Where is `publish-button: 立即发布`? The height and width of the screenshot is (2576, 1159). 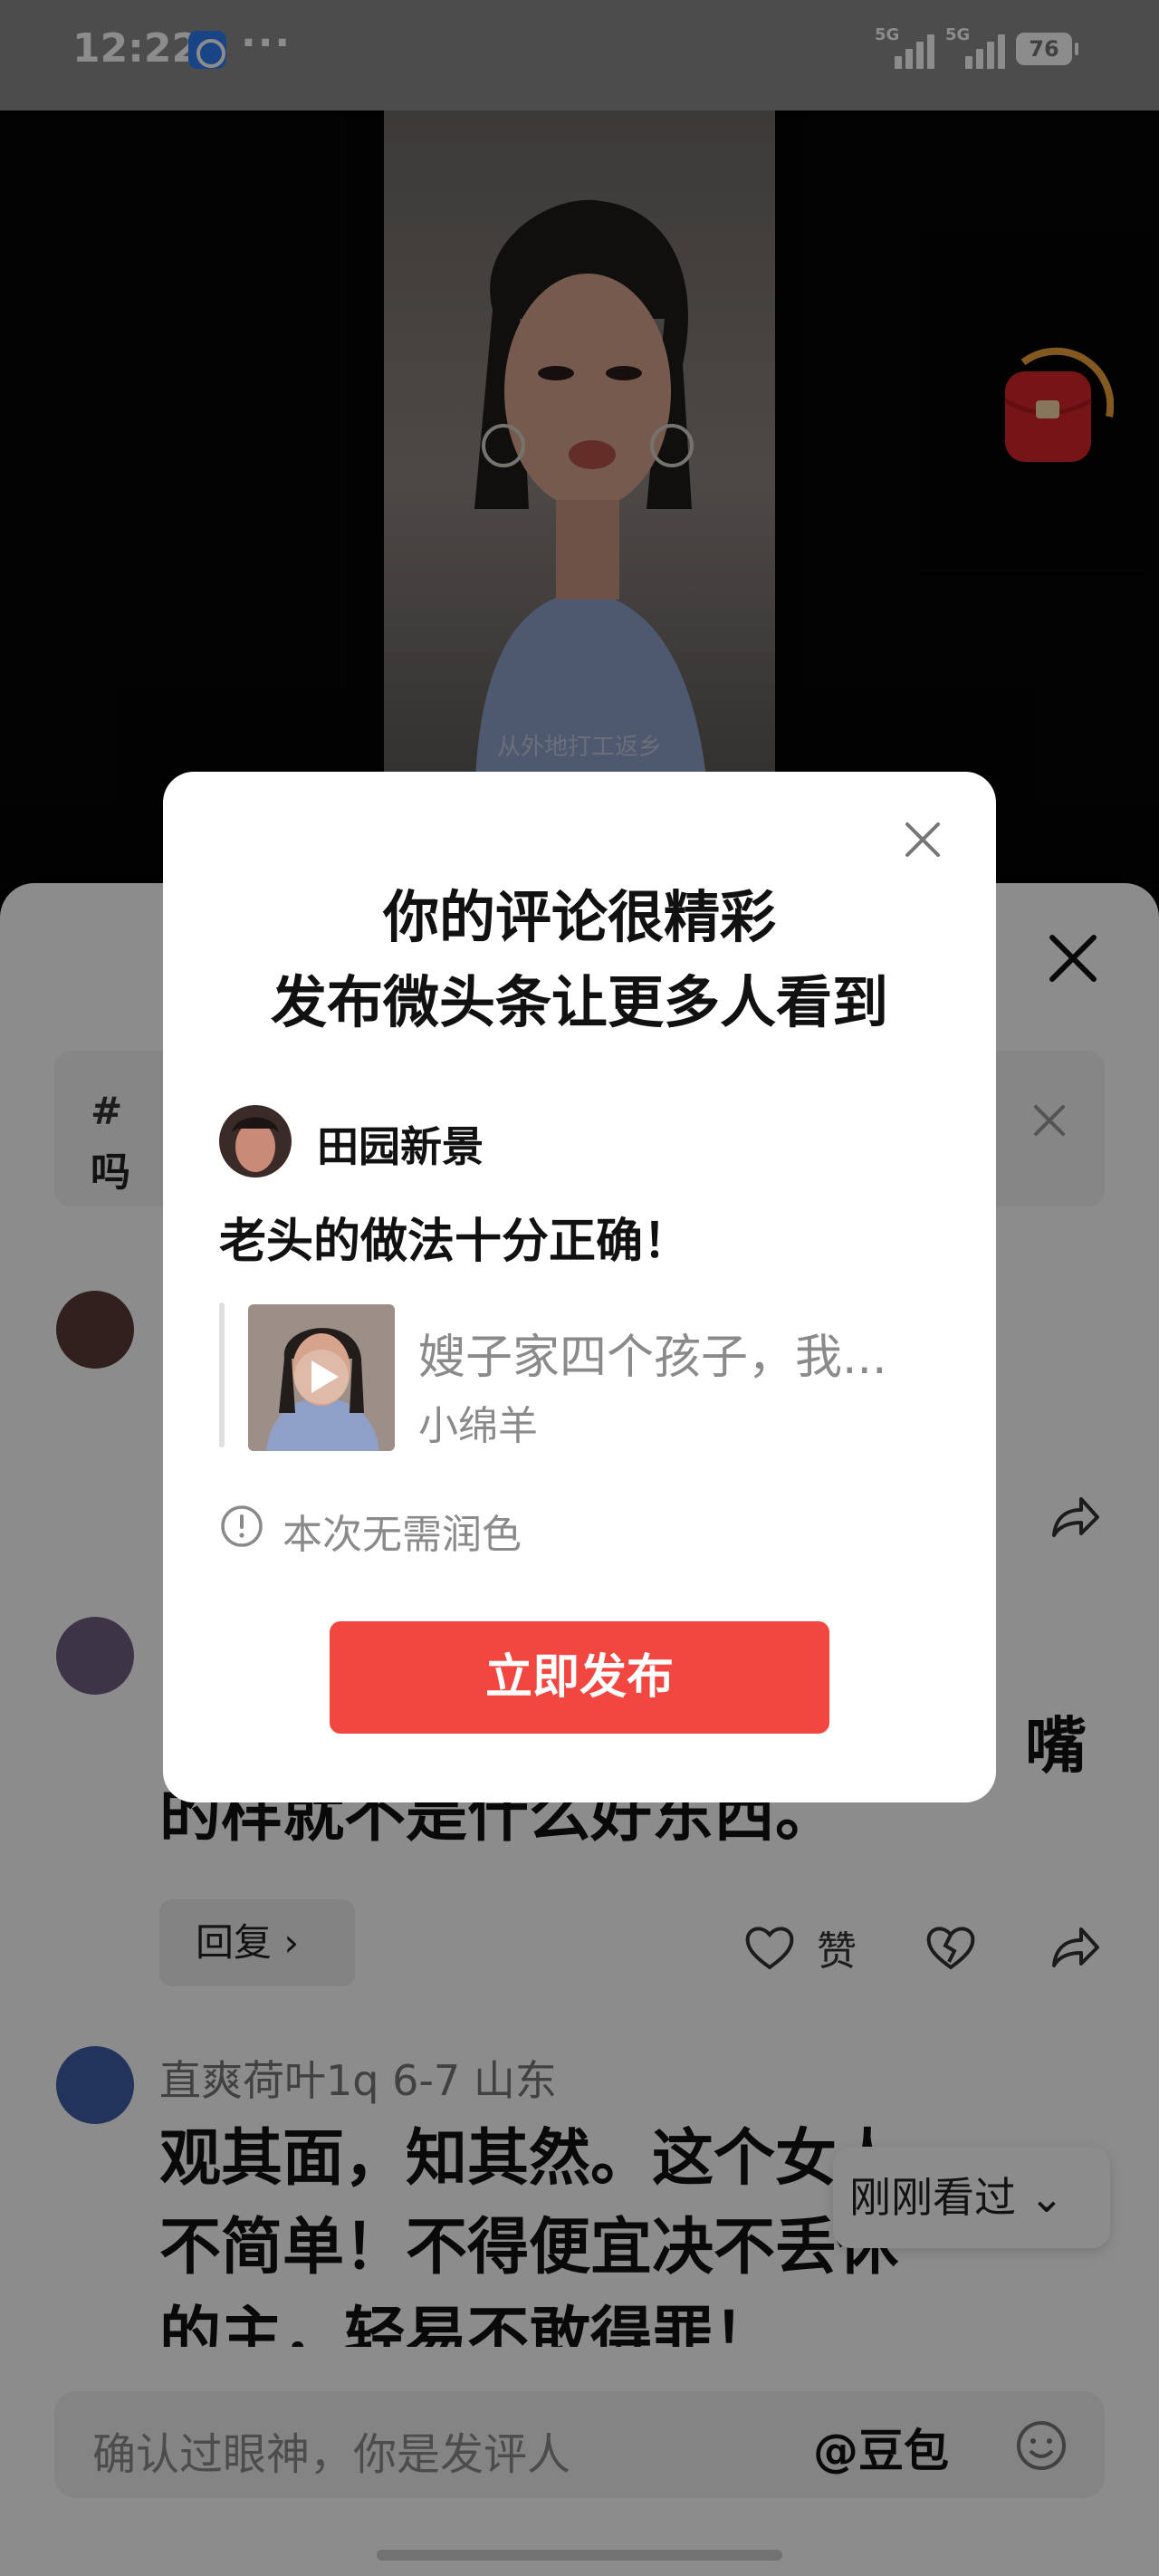 publish-button: 立即发布 is located at coordinates (579, 1677).